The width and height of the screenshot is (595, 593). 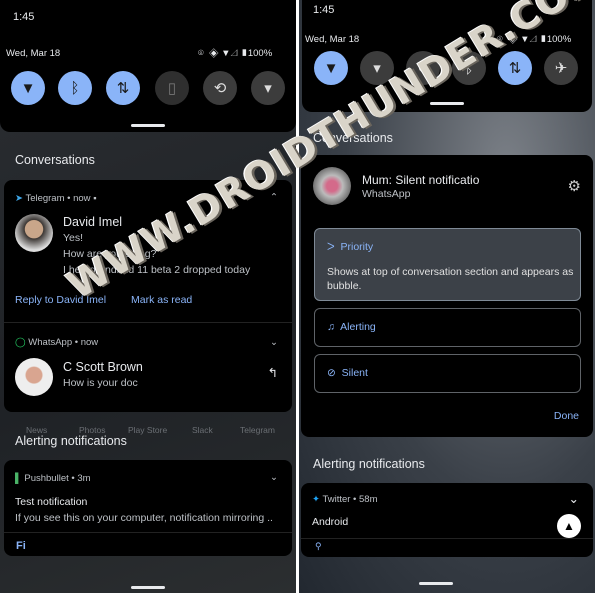 What do you see at coordinates (447, 520) in the screenshot?
I see `twitter-card: ✦ Twitter • 58m ⌄ Android ▲ ⚲` at bounding box center [447, 520].